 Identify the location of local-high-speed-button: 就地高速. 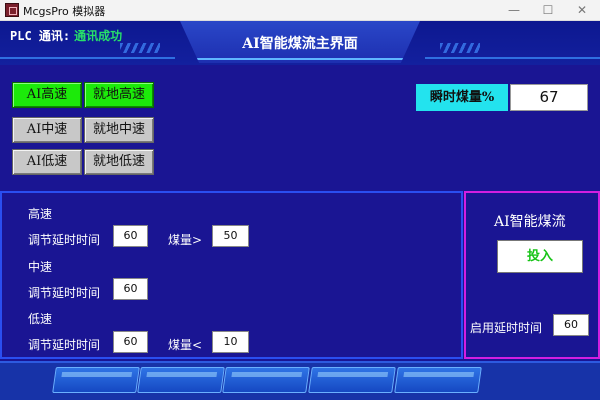
(119, 95).